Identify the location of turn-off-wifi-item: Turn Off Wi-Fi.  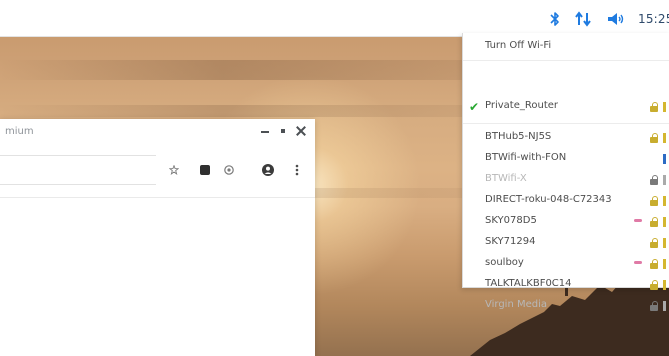
(566, 47).